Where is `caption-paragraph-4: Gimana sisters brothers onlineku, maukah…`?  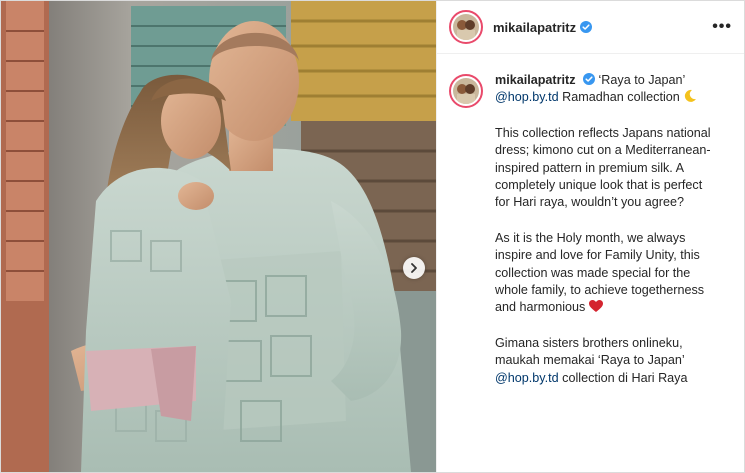 caption-paragraph-4: Gimana sisters brothers onlineku, maukah… is located at coordinates (607, 361).